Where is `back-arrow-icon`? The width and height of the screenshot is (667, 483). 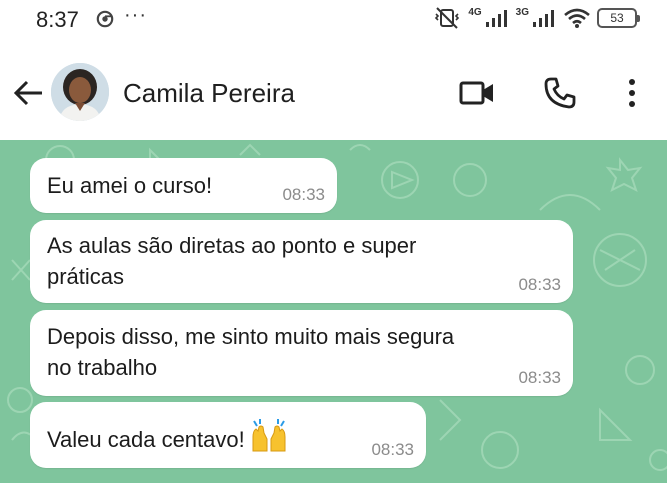
back-arrow-icon is located at coordinates (29, 93).